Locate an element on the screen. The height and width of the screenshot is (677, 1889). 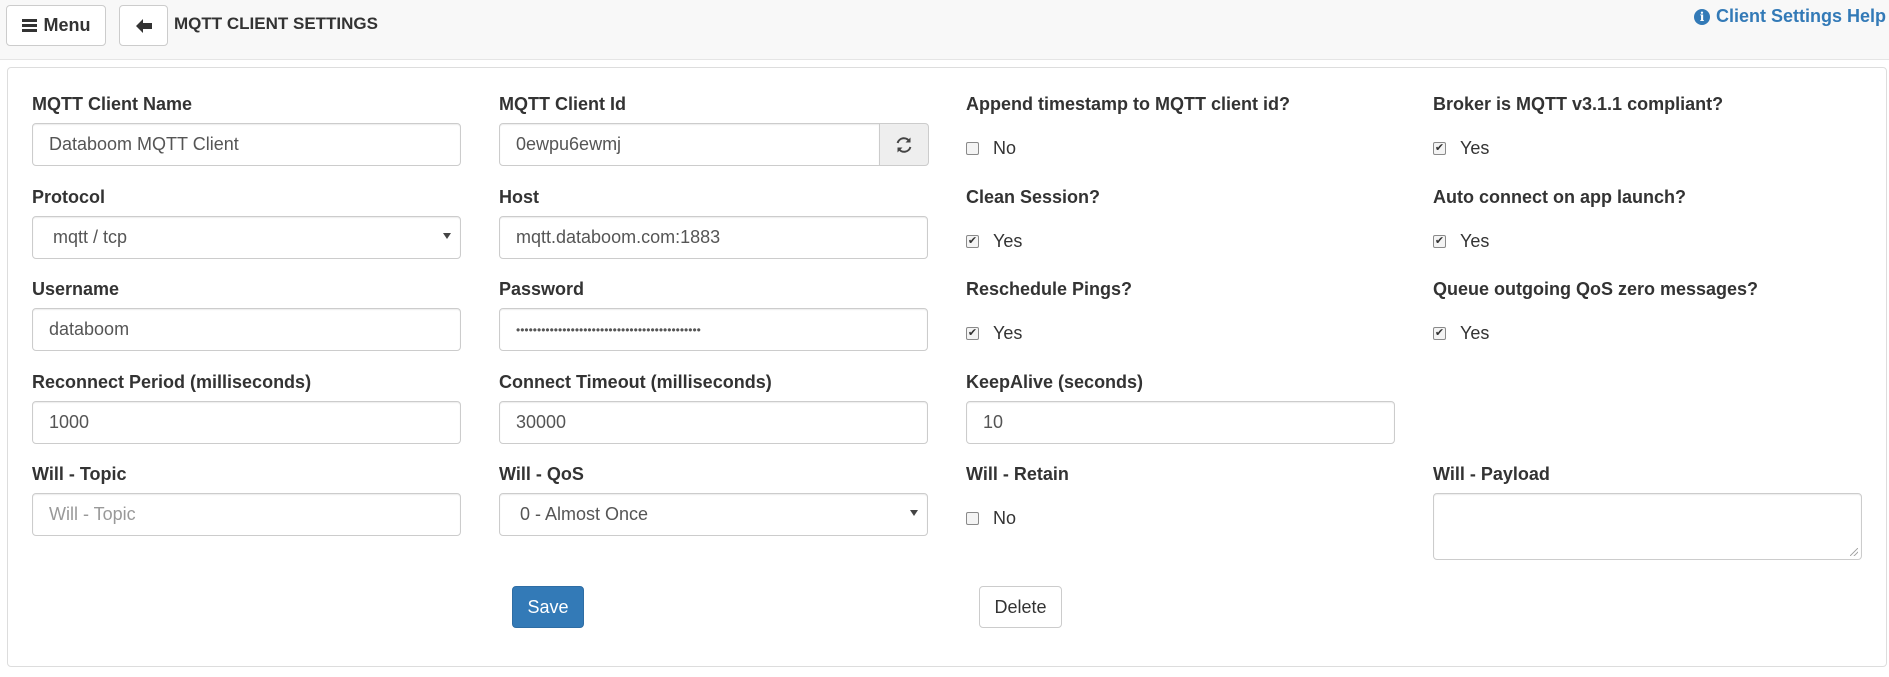
info-circle-icon: i is located at coordinates (1701, 16).